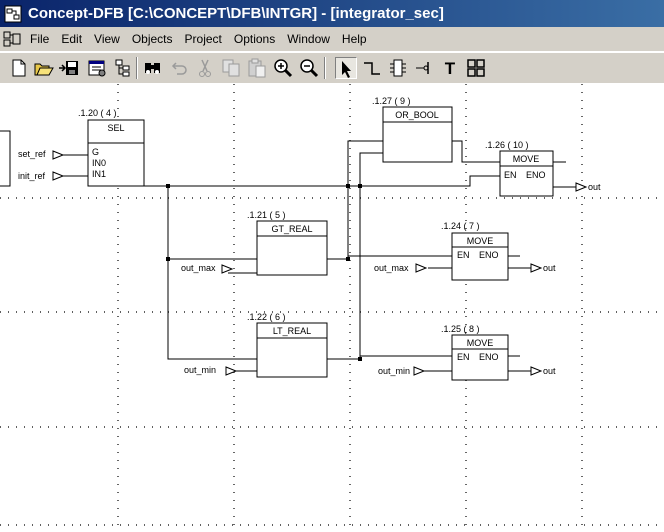 Image resolution: width=664 pixels, height=532 pixels. I want to click on text-tool-glyph: T, so click(450, 68).